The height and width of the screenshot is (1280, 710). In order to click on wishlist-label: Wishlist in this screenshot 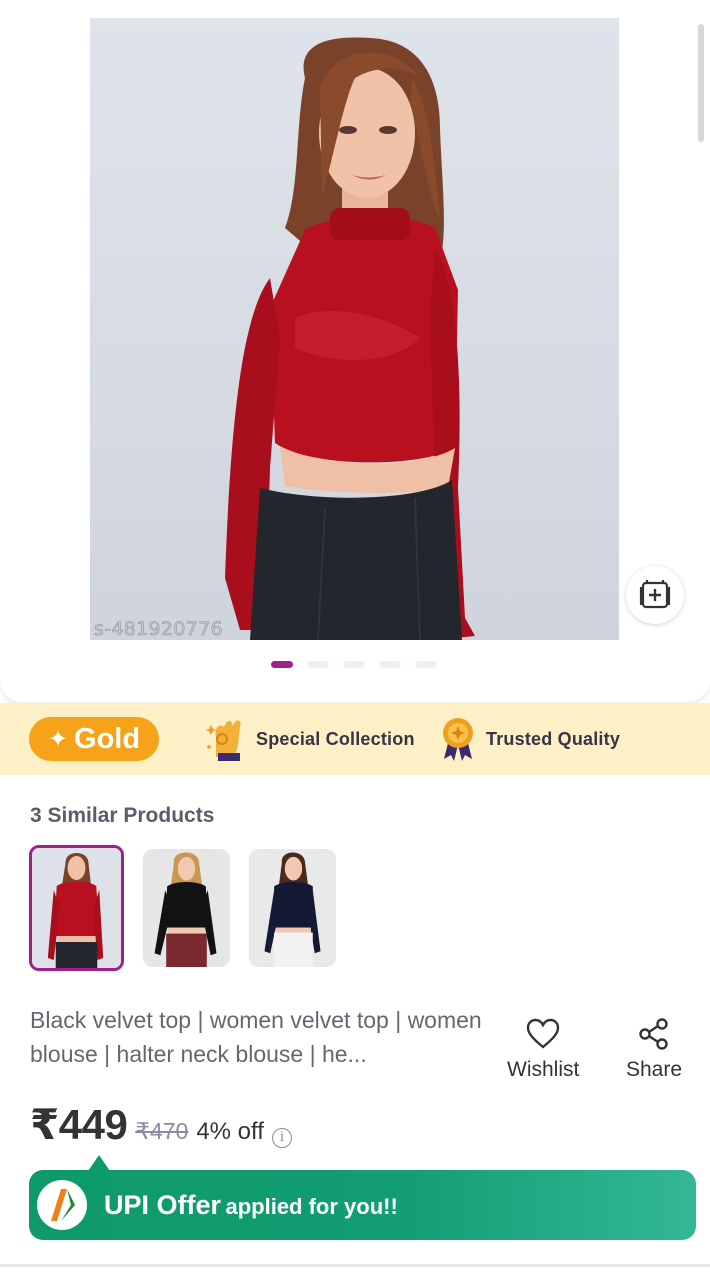, I will do `click(543, 1069)`.